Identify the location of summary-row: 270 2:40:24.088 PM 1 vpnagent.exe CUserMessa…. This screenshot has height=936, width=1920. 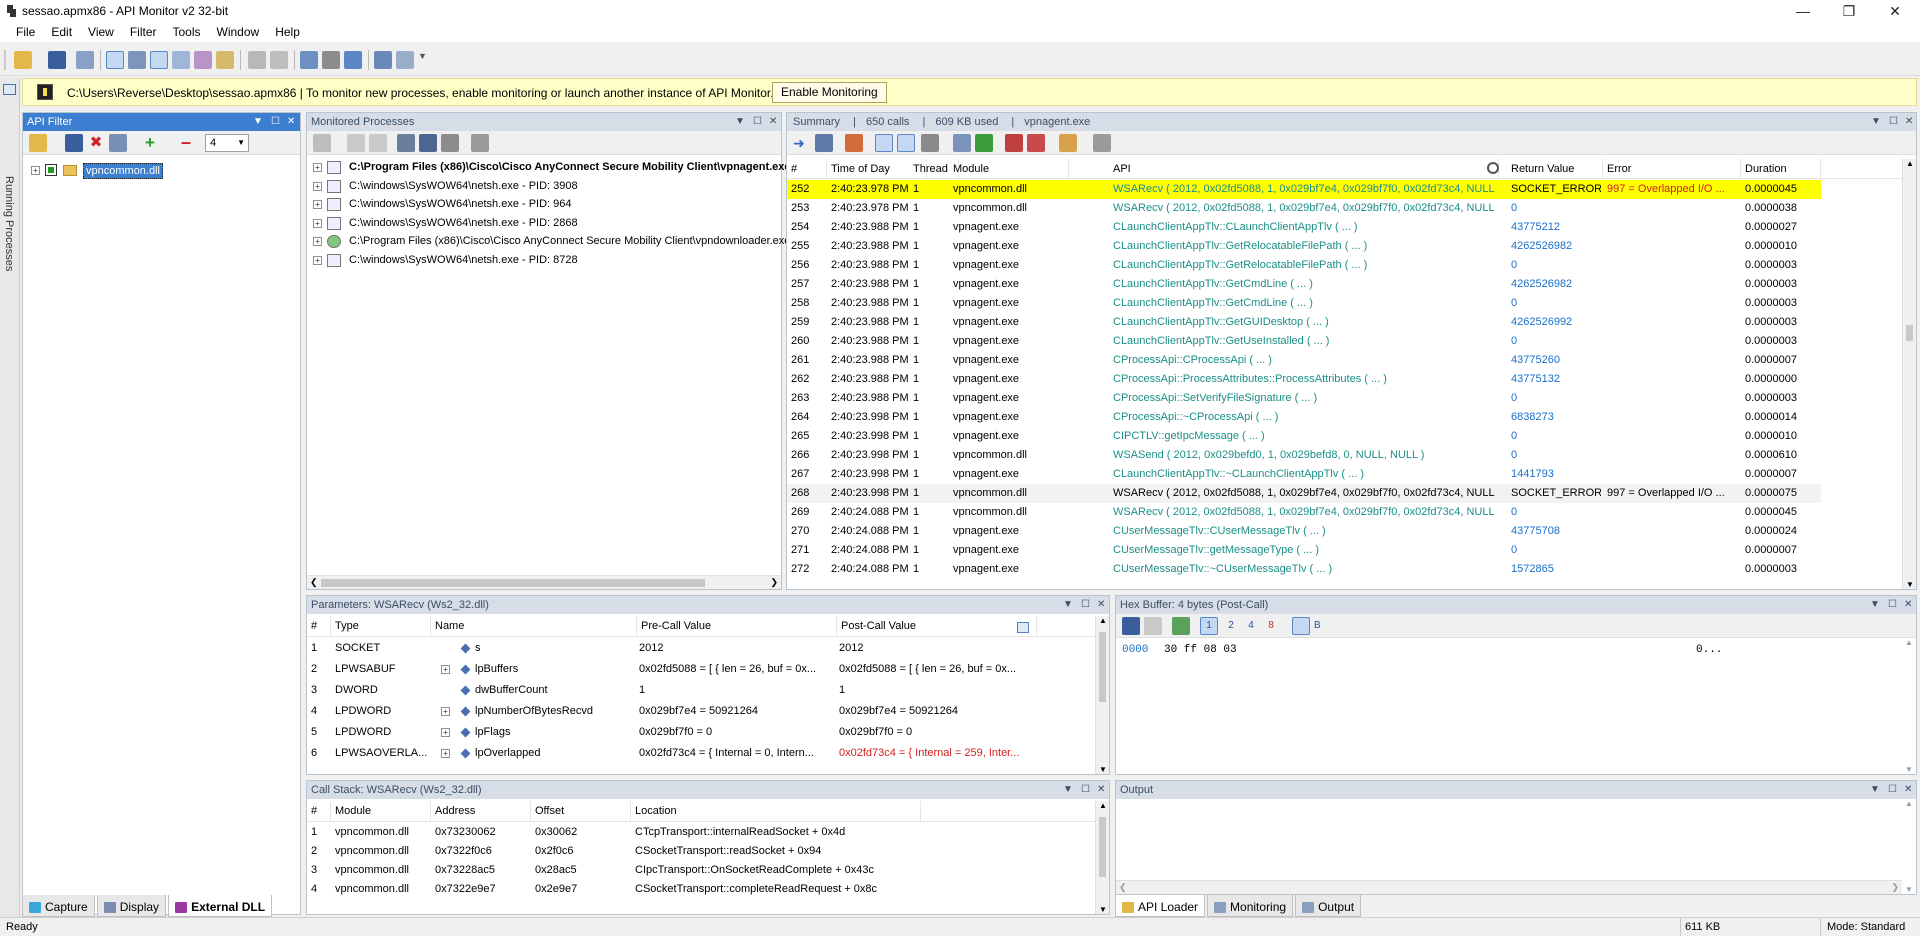
(1304, 531).